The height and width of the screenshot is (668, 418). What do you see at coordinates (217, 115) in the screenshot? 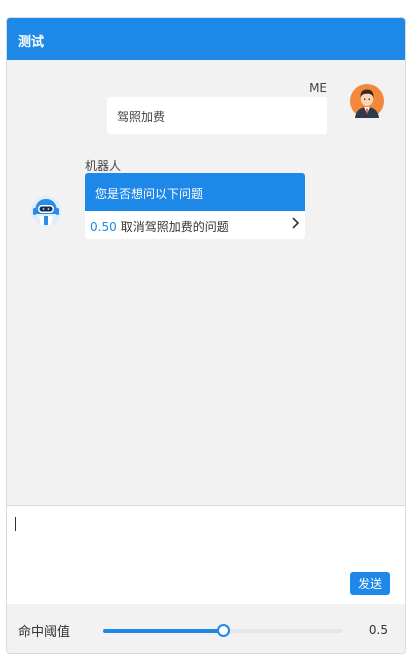
I see `user-message-bubble: 驾照加费` at bounding box center [217, 115].